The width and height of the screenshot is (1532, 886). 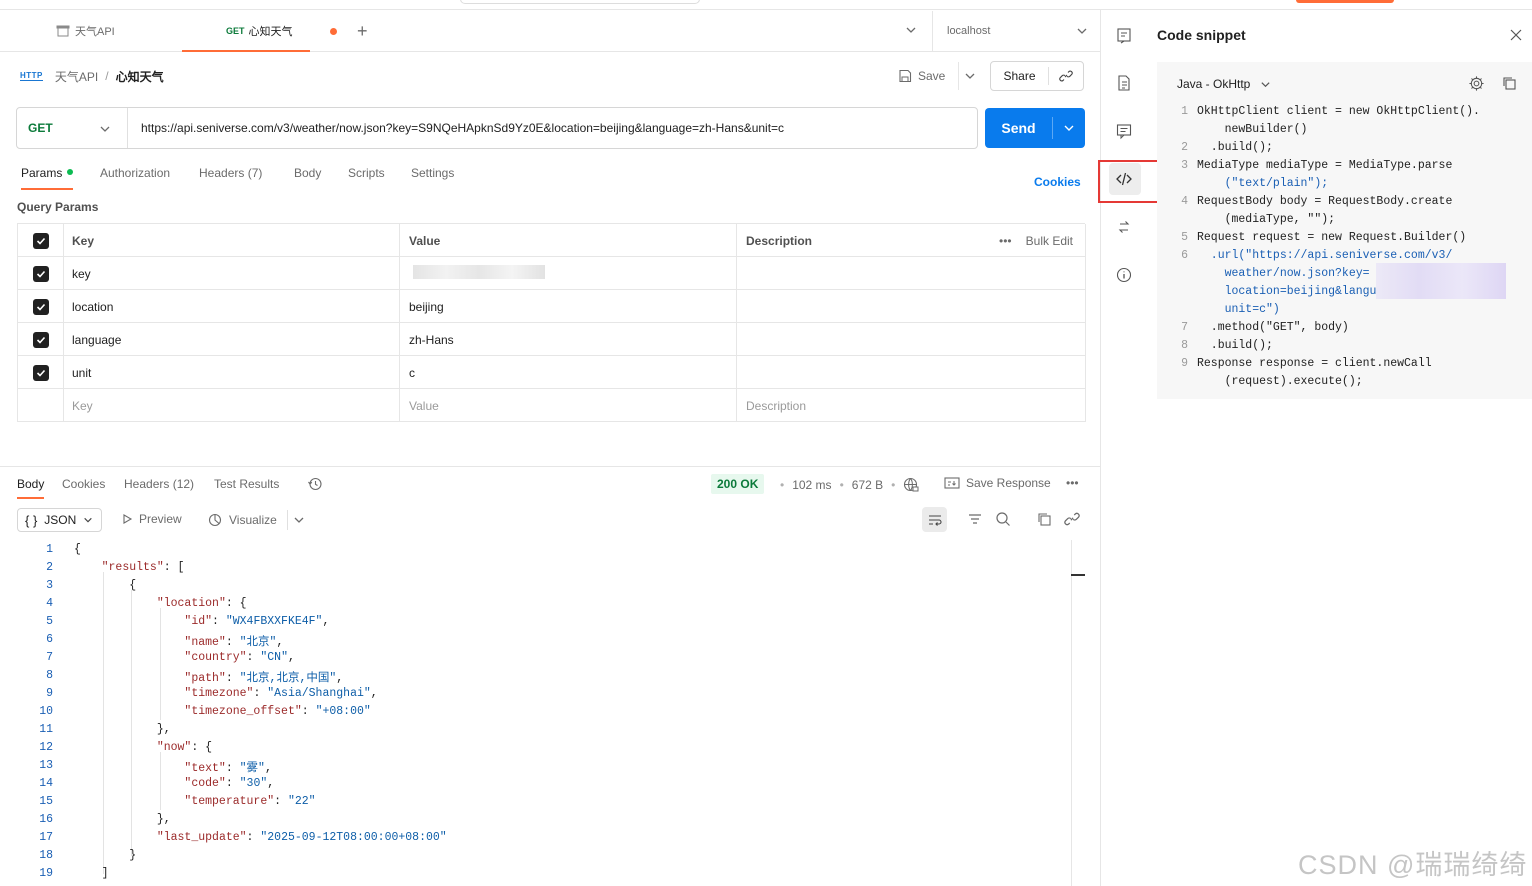 I want to click on more-options-icon: •••, so click(x=1072, y=483).